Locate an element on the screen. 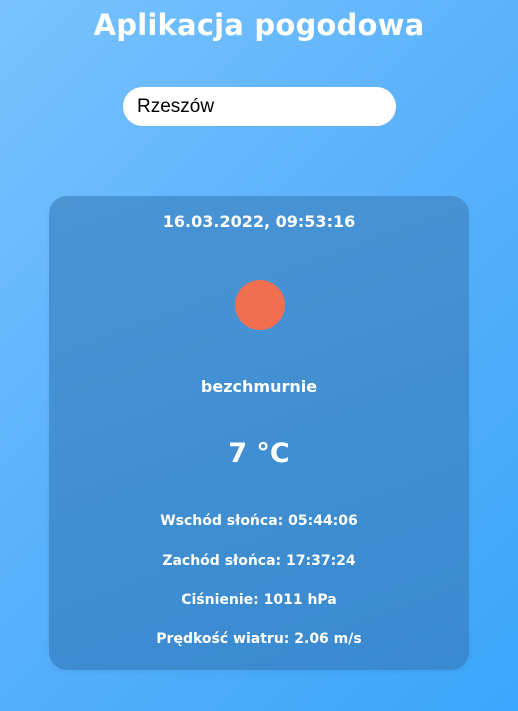 Image resolution: width=518 pixels, height=711 pixels. app-title: Aplikacja pogodowa is located at coordinates (259, 25).